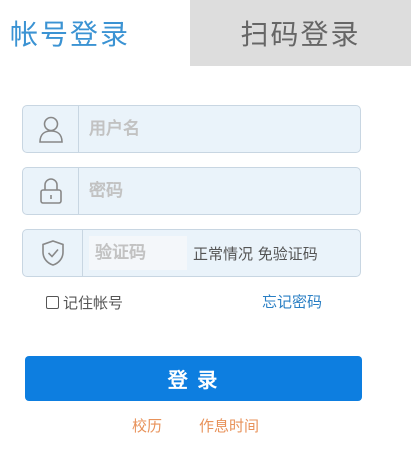  What do you see at coordinates (52, 302) in the screenshot?
I see `remember-checkbox` at bounding box center [52, 302].